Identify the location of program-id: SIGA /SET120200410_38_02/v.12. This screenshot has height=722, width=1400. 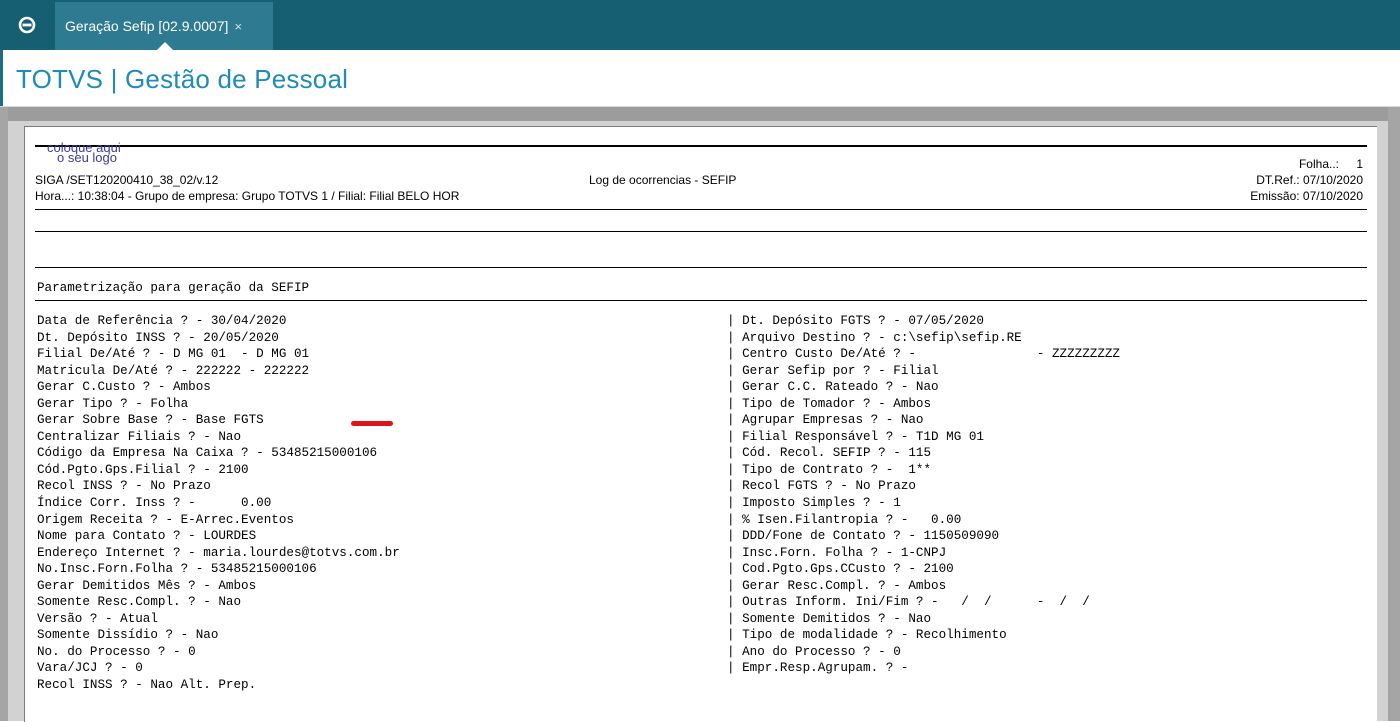
(127, 180).